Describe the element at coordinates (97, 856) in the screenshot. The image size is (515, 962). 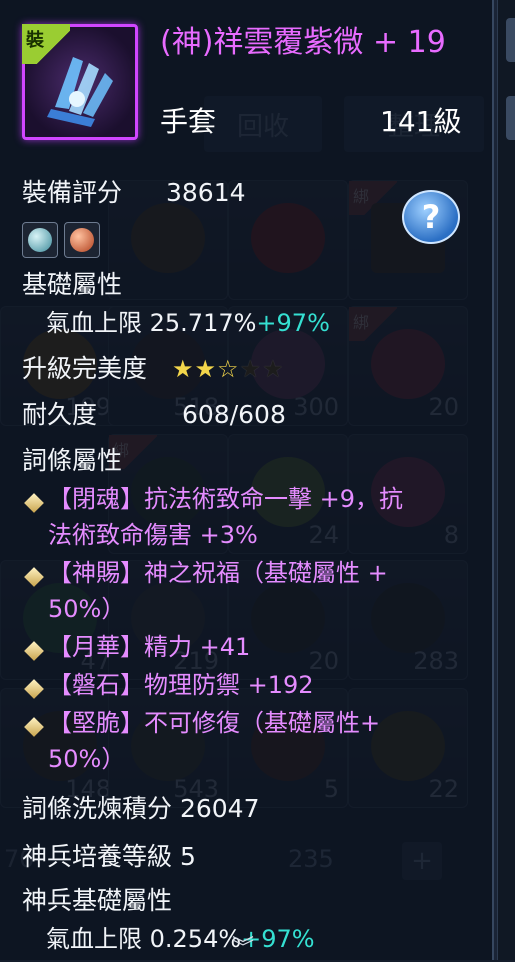
I see `divine-level-label: 神兵培養等級` at that location.